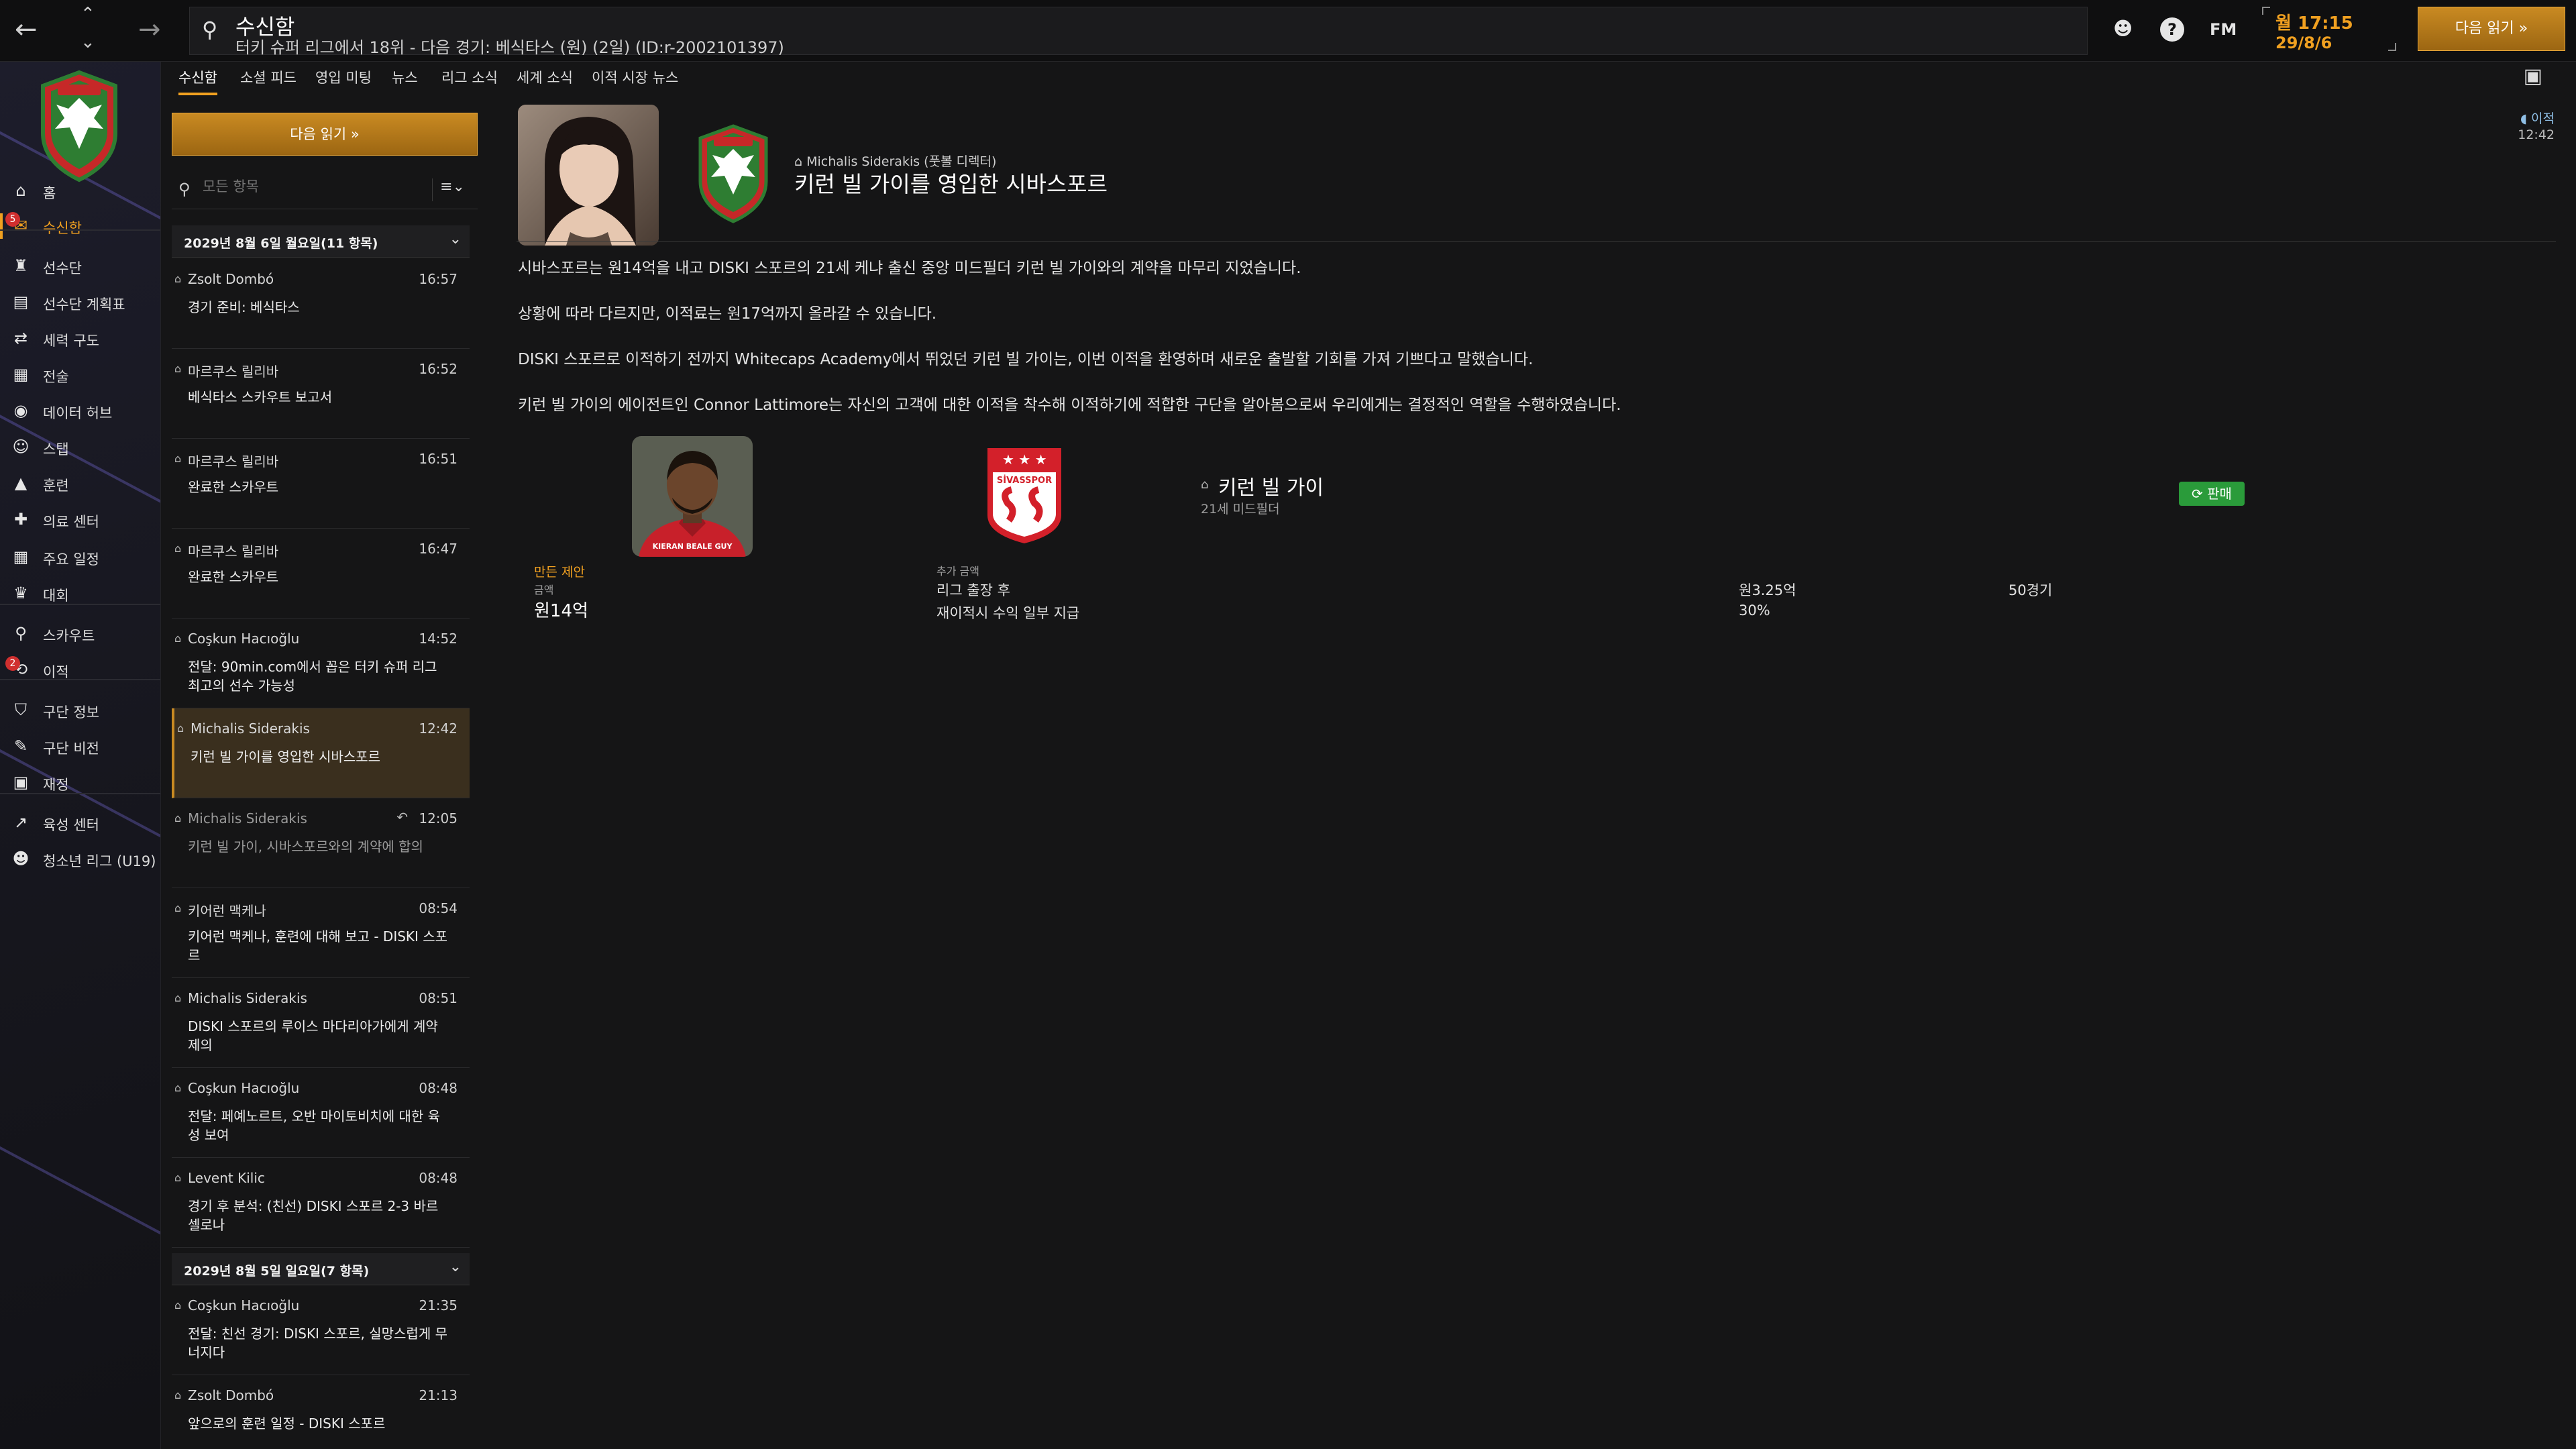 This screenshot has height=1449, width=2576. I want to click on history-down-icon: ⌄, so click(87, 42).